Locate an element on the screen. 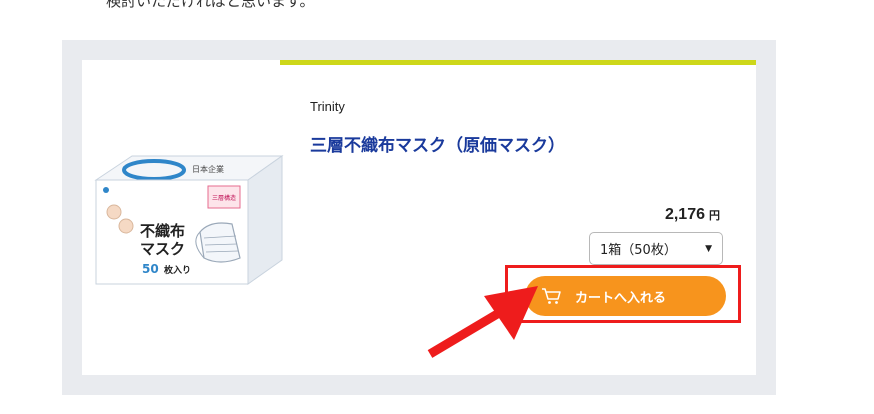 The image size is (874, 414). quantity-select: 1箱（50枚） ▼ is located at coordinates (656, 248).